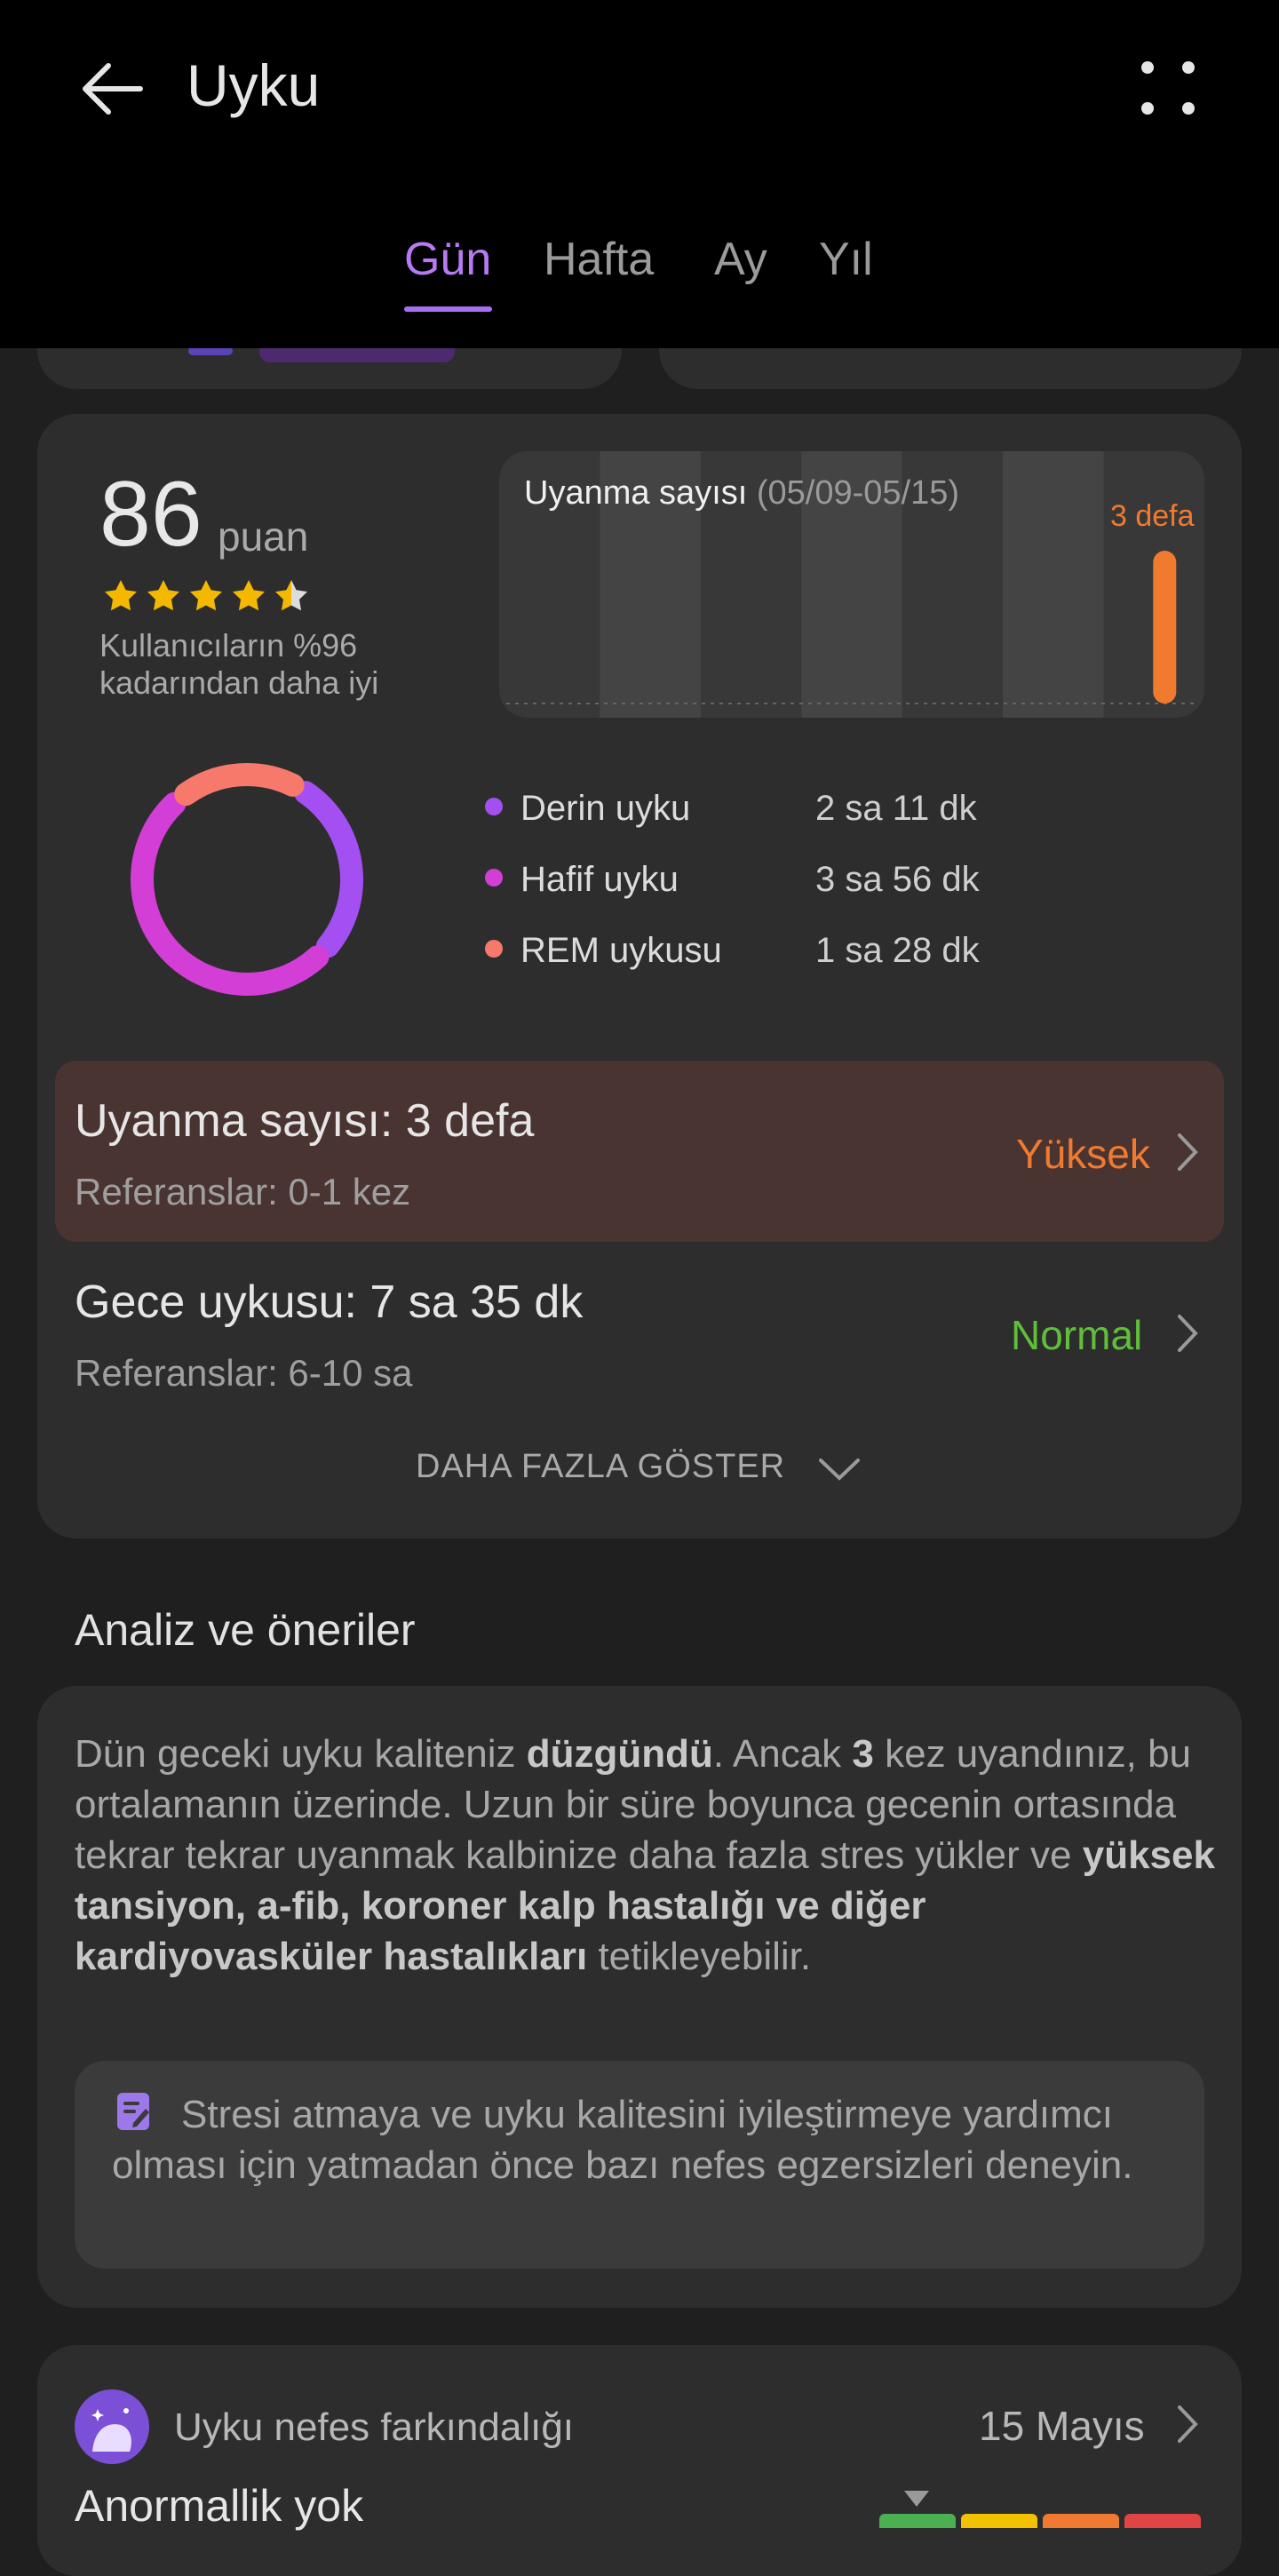 This screenshot has width=1279, height=2576. I want to click on wake-count-reference: Referanslar: 0-1 kez, so click(243, 1191).